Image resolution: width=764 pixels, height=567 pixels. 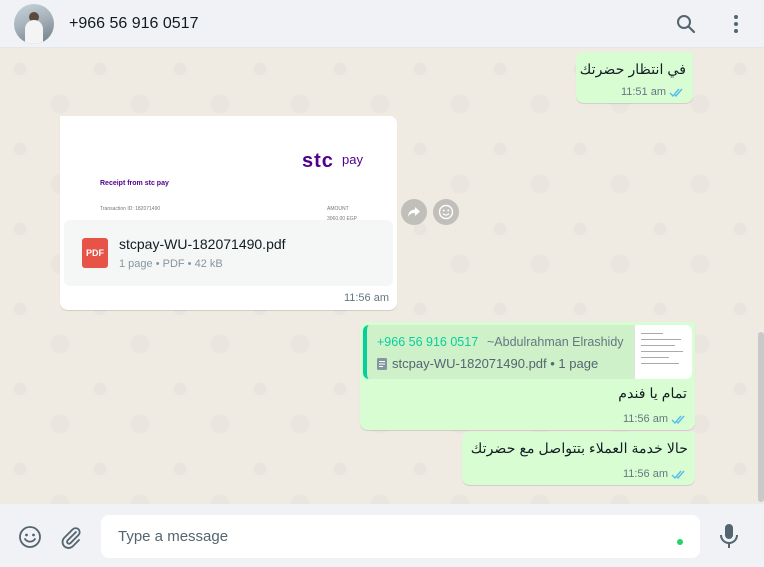 What do you see at coordinates (30, 537) in the screenshot?
I see `emoji-icon` at bounding box center [30, 537].